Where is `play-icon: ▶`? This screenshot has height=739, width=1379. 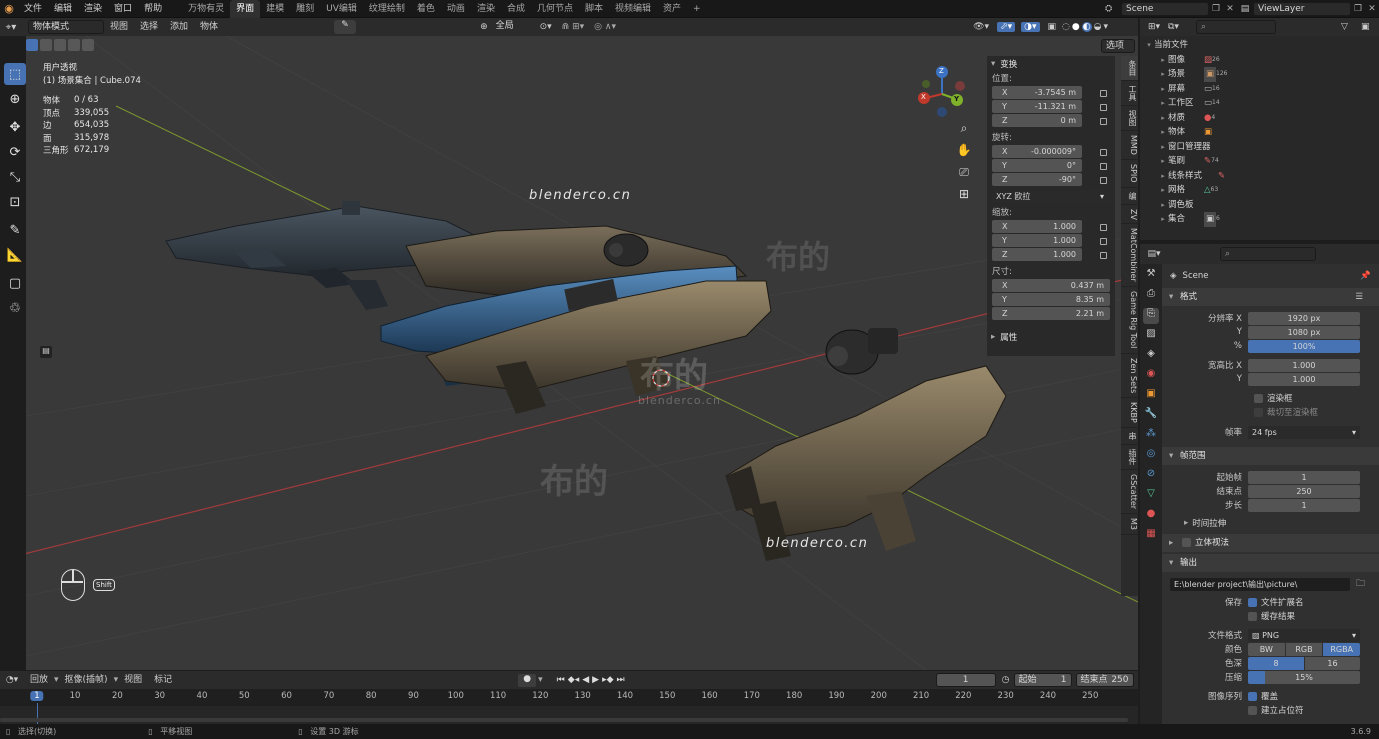
play-icon: ▶ is located at coordinates (595, 680).